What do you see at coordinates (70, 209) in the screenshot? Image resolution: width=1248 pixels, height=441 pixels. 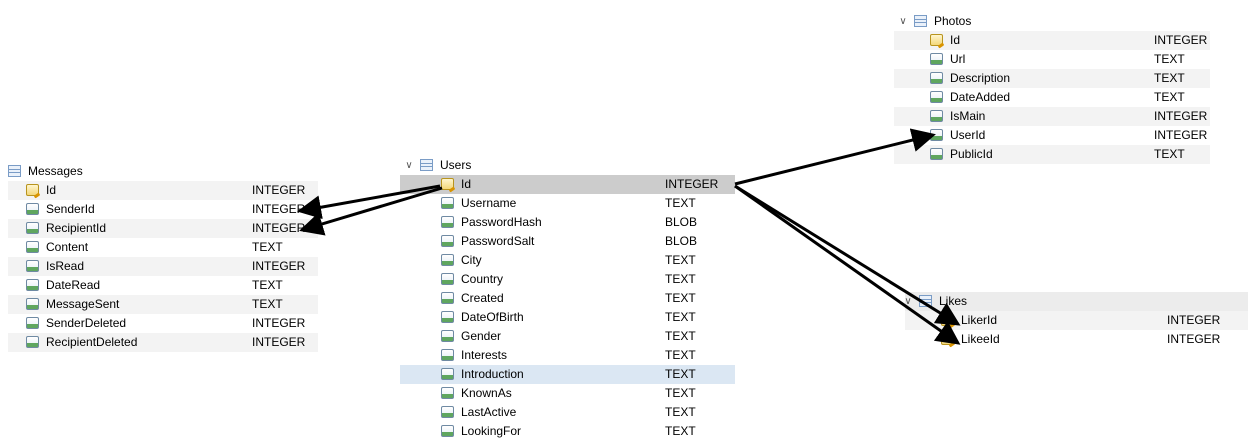 I see `field-name: SenderId` at bounding box center [70, 209].